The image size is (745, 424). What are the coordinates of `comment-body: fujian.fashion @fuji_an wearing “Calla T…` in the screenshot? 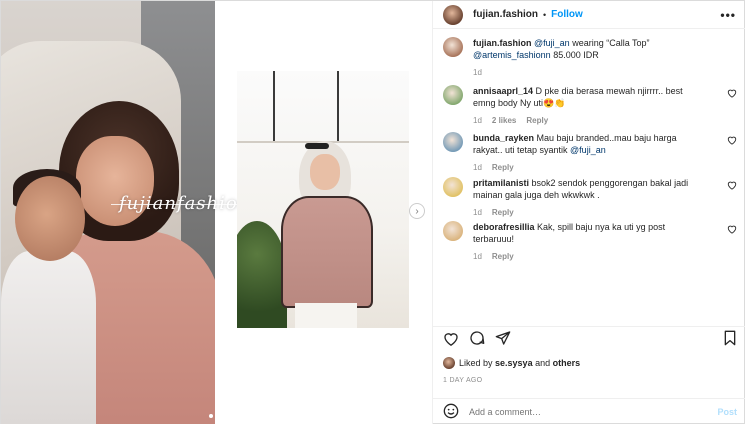 It's located at (605, 57).